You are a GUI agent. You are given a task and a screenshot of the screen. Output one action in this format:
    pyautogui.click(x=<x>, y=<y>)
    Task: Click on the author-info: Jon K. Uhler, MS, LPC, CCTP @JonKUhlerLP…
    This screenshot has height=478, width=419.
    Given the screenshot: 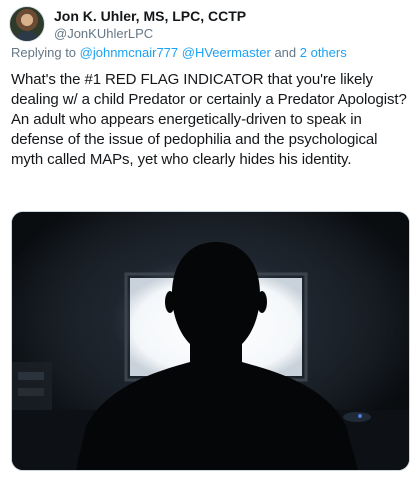 What is the action you would take?
    pyautogui.click(x=150, y=25)
    